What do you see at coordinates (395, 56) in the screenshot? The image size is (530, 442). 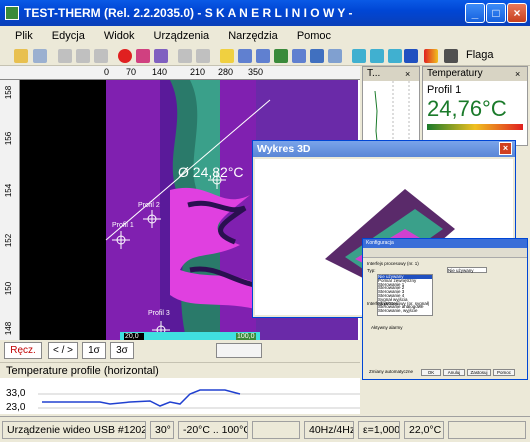 I see `table-icon` at bounding box center [395, 56].